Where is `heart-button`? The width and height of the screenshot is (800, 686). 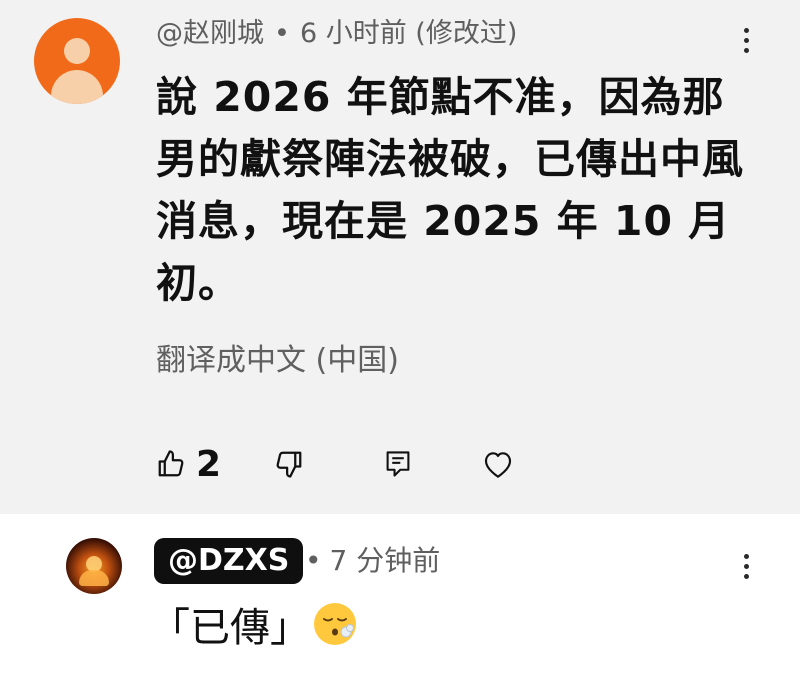 heart-button is located at coordinates (498, 464).